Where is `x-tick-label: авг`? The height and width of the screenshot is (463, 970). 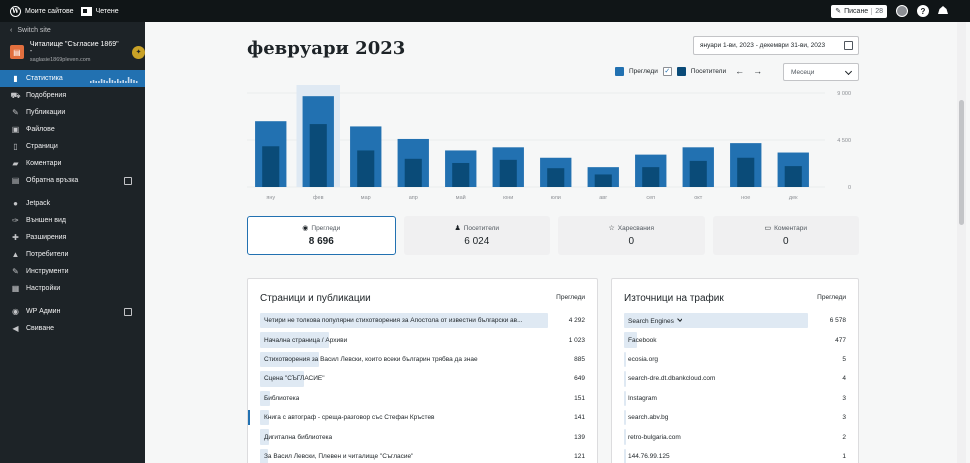 x-tick-label: авг is located at coordinates (603, 198).